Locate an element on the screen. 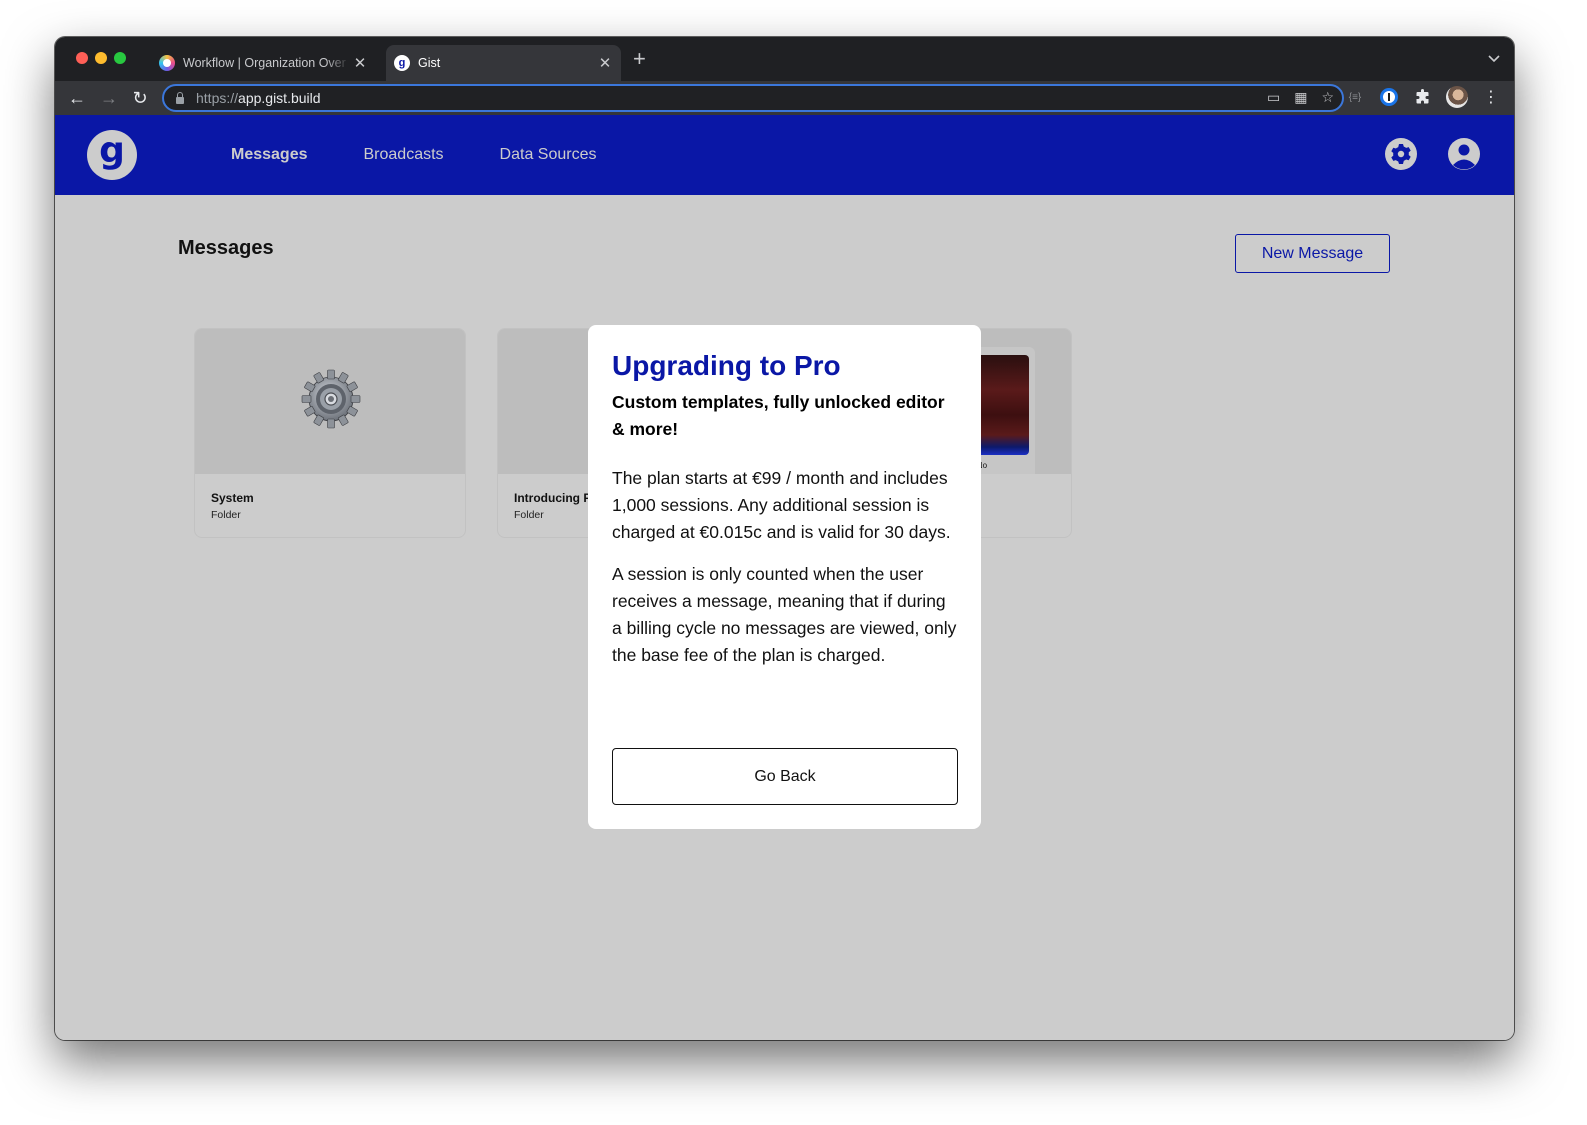 This screenshot has width=1587, height=1125. tab-workflow: Workflow | Organization Over Life ✕ is located at coordinates (263, 63).